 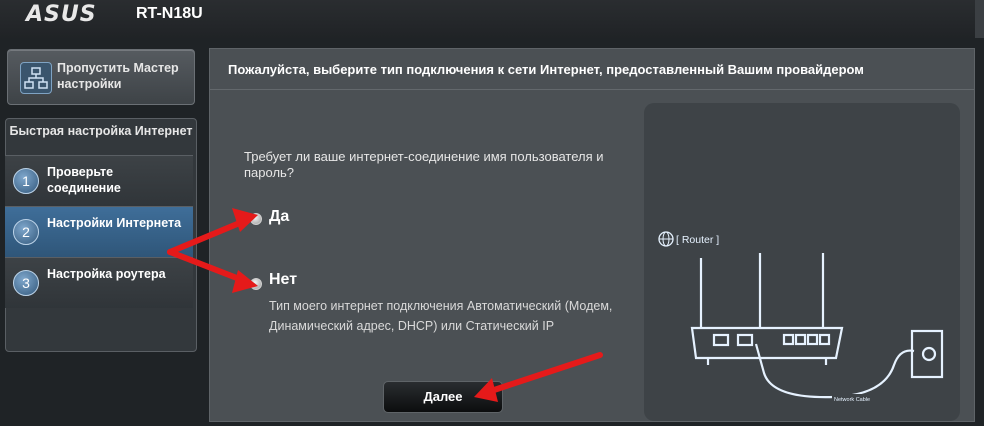 I want to click on globe-icon, so click(x=666, y=239).